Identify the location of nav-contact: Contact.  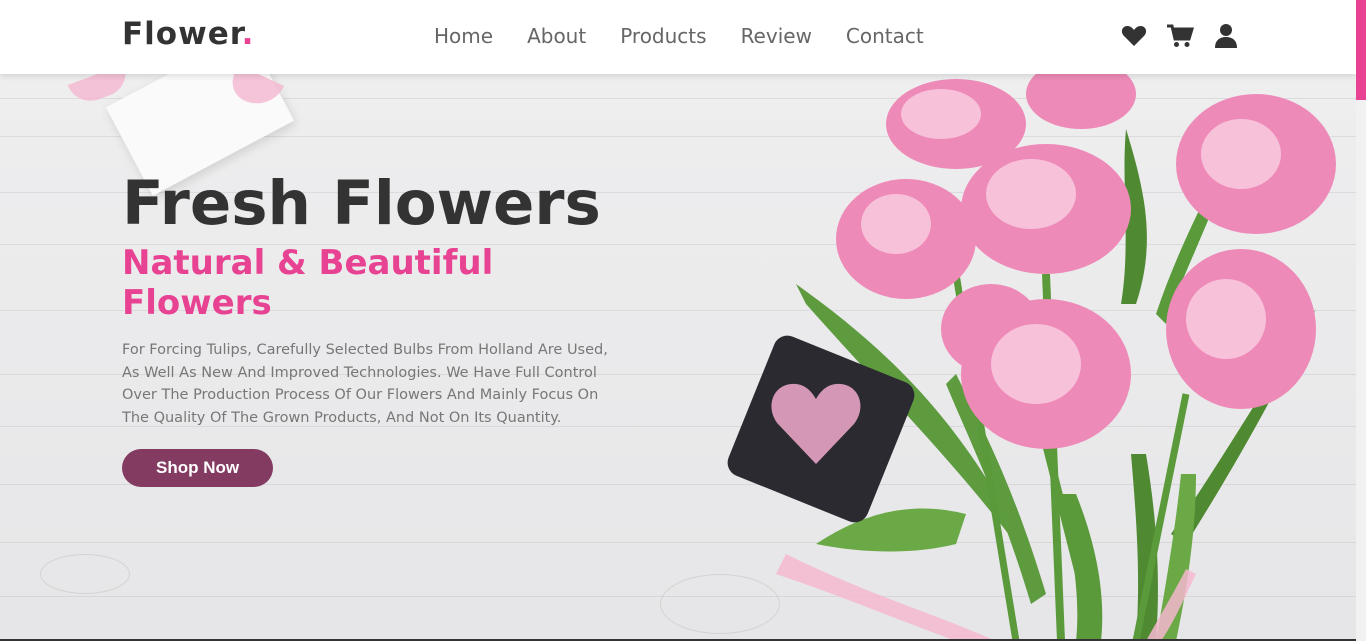
(885, 36).